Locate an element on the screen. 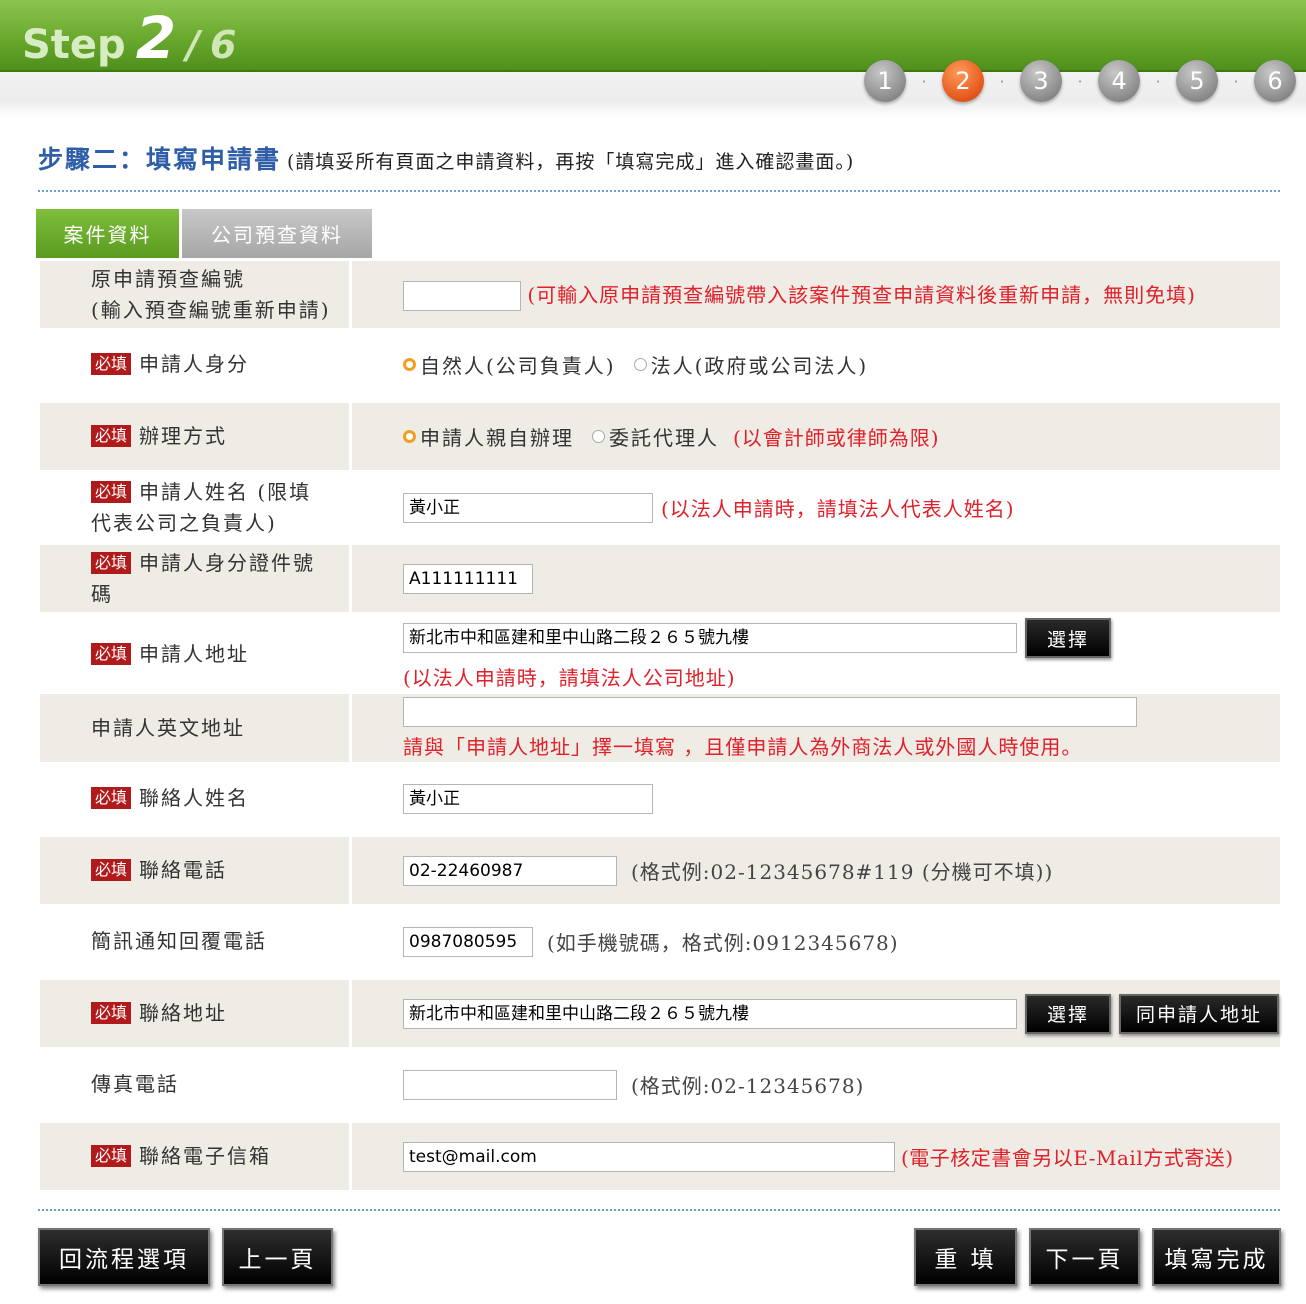  step-current: 2 is located at coordinates (156, 38).